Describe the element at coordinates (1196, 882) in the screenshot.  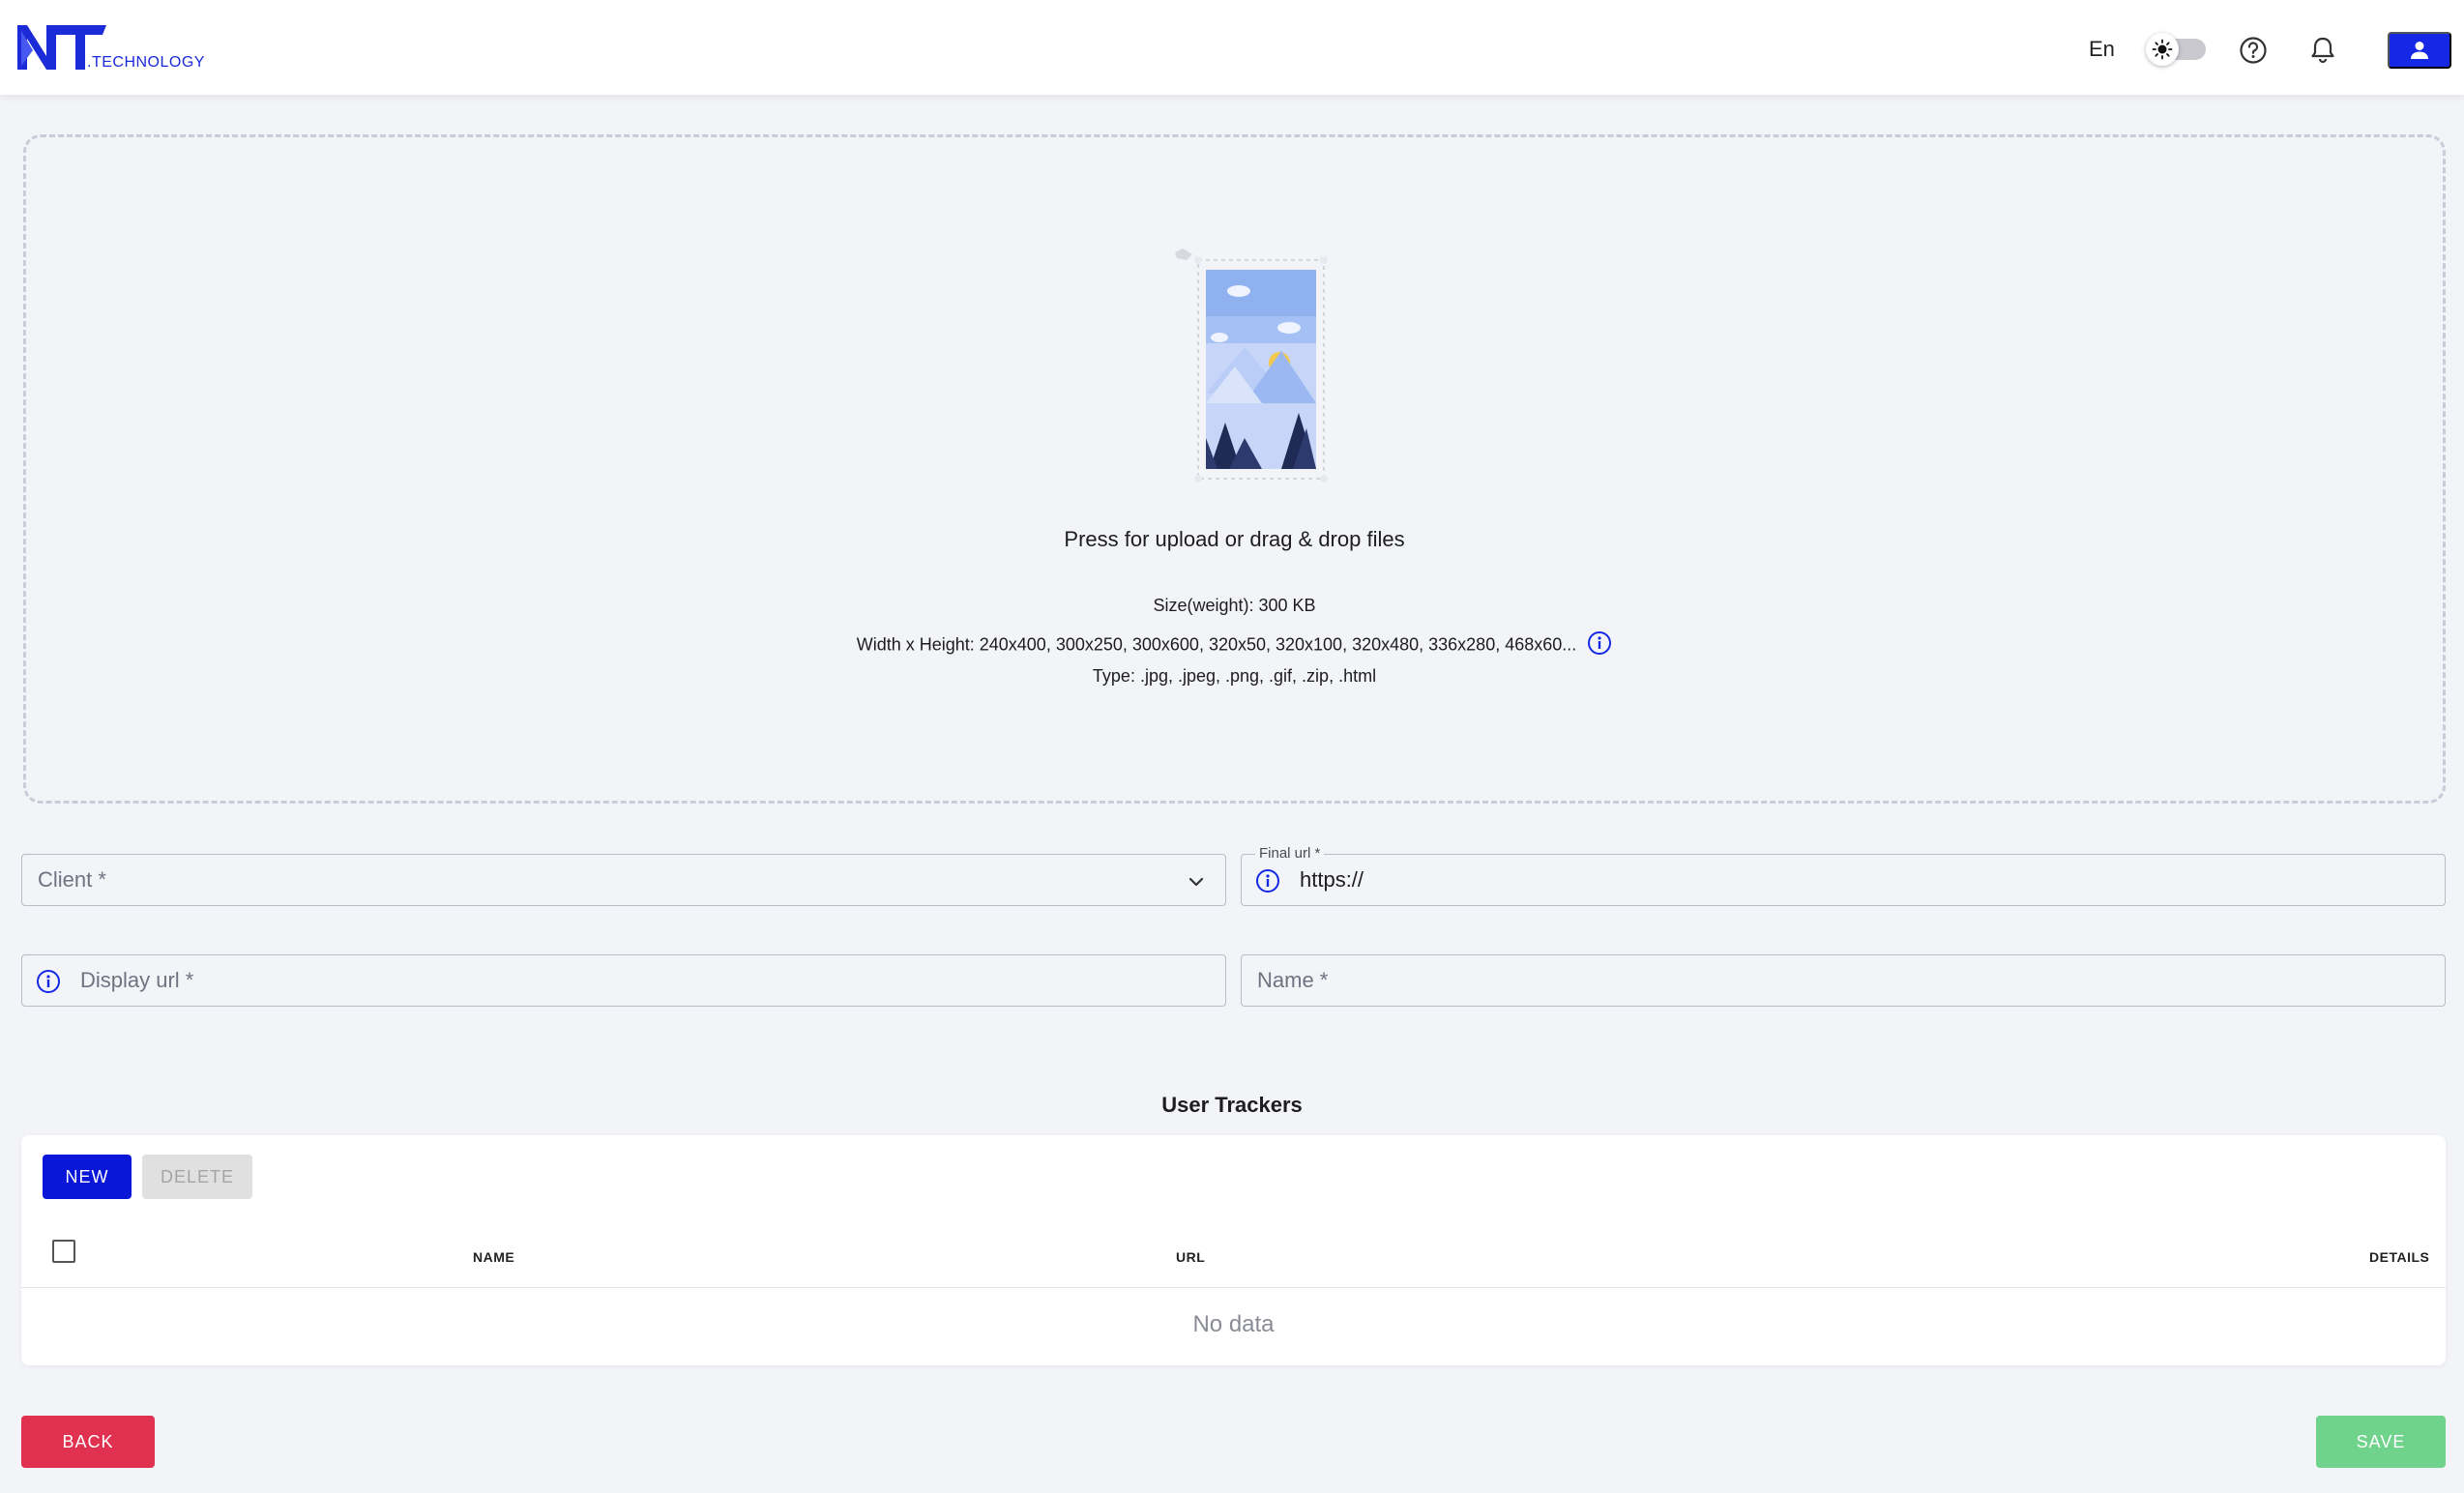
I see `chevron-down-icon` at that location.